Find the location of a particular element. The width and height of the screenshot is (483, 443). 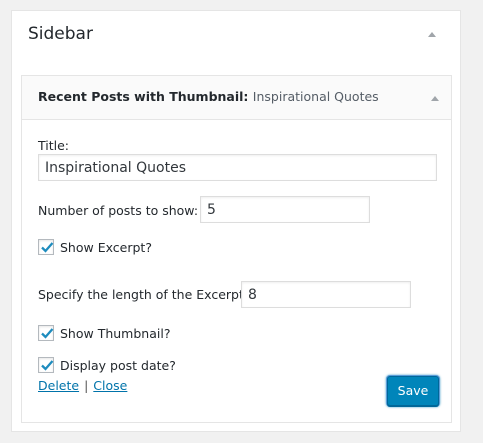

show-excerpt-label: Show Excerpt? is located at coordinates (106, 247).